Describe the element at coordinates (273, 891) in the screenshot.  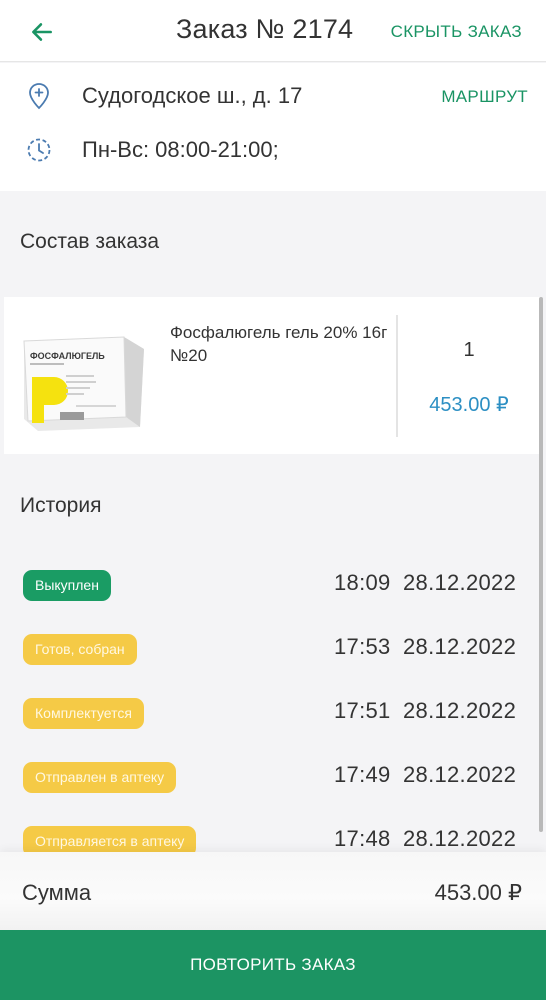
I see `order-sum-bar: Сумма 453.00 ₽` at that location.